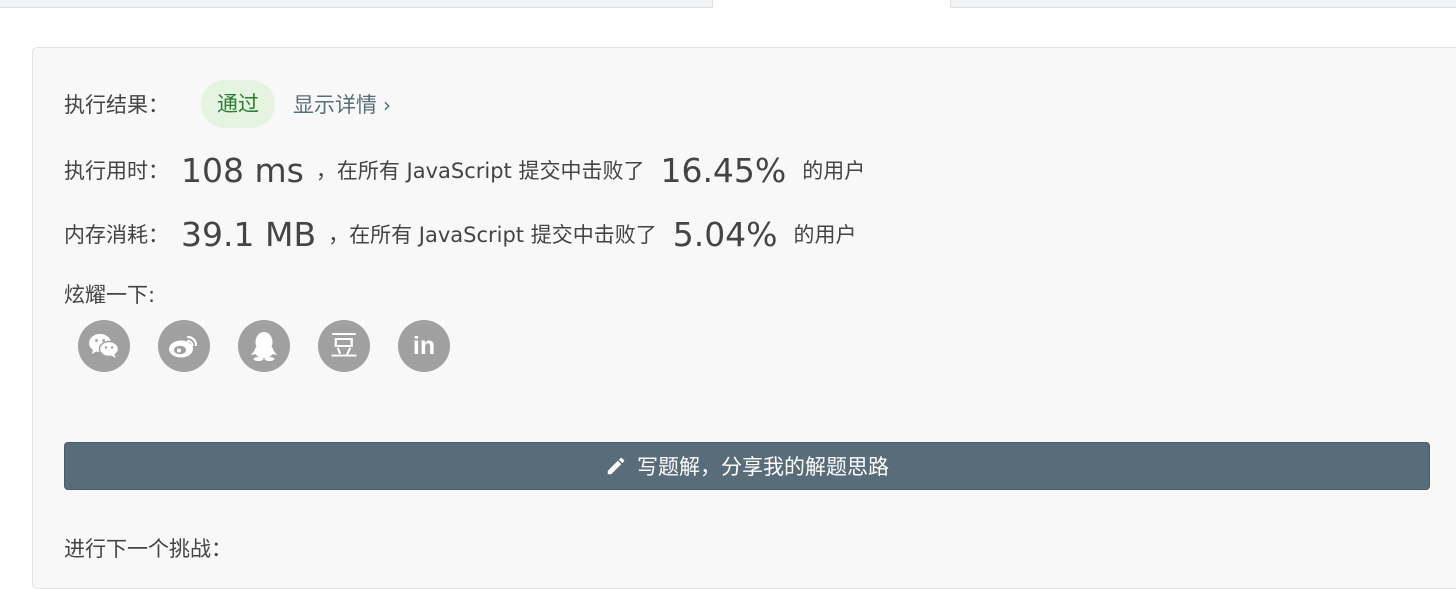  I want to click on next-challenge-row: 进行下一个挑战：, so click(148, 548).